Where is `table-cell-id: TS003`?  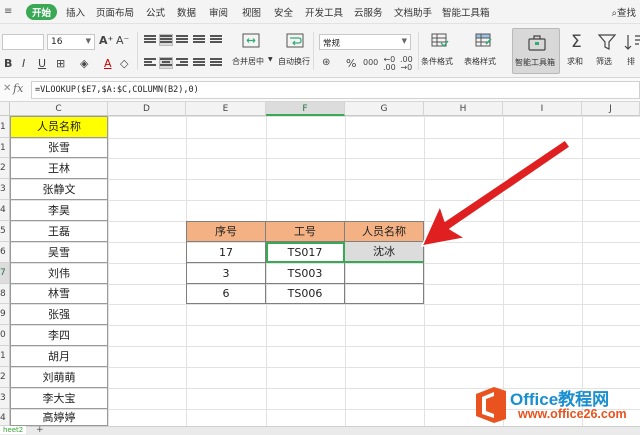
table-cell-id: TS003 is located at coordinates (305, 273).